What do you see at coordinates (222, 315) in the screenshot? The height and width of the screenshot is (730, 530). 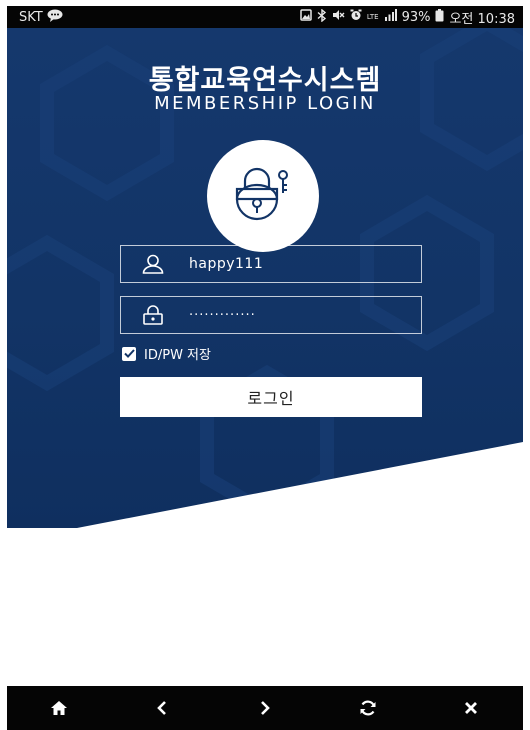 I see `password-value: ·············` at bounding box center [222, 315].